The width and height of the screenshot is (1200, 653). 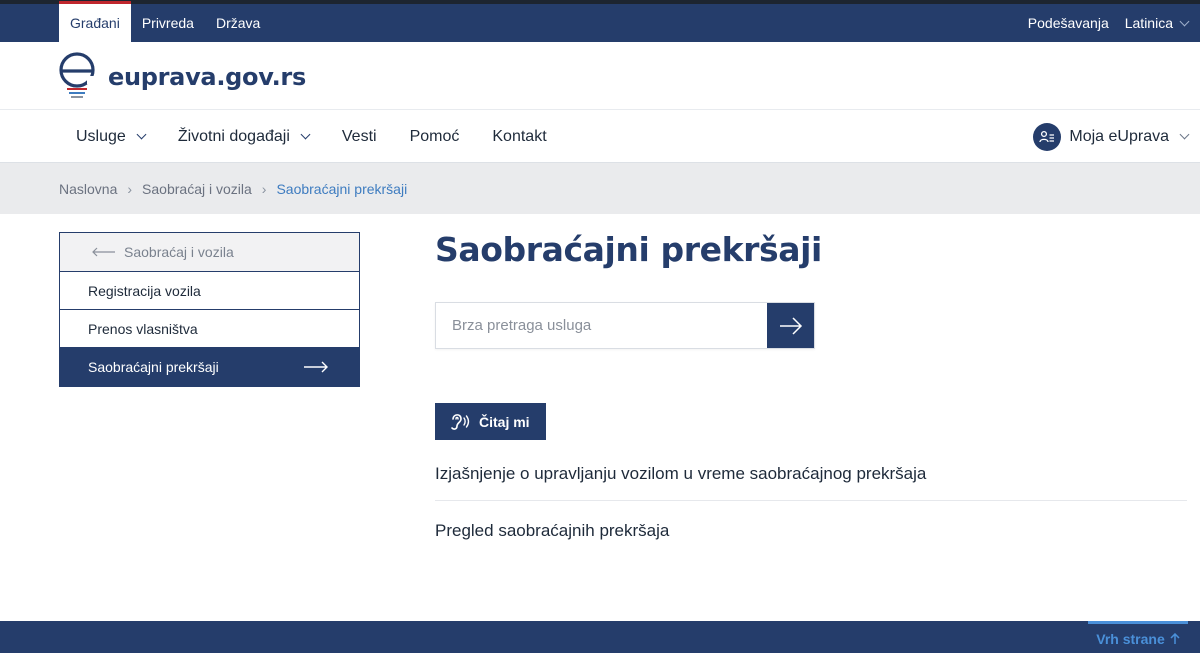 What do you see at coordinates (460, 421) in the screenshot?
I see `ear-sound-icon` at bounding box center [460, 421].